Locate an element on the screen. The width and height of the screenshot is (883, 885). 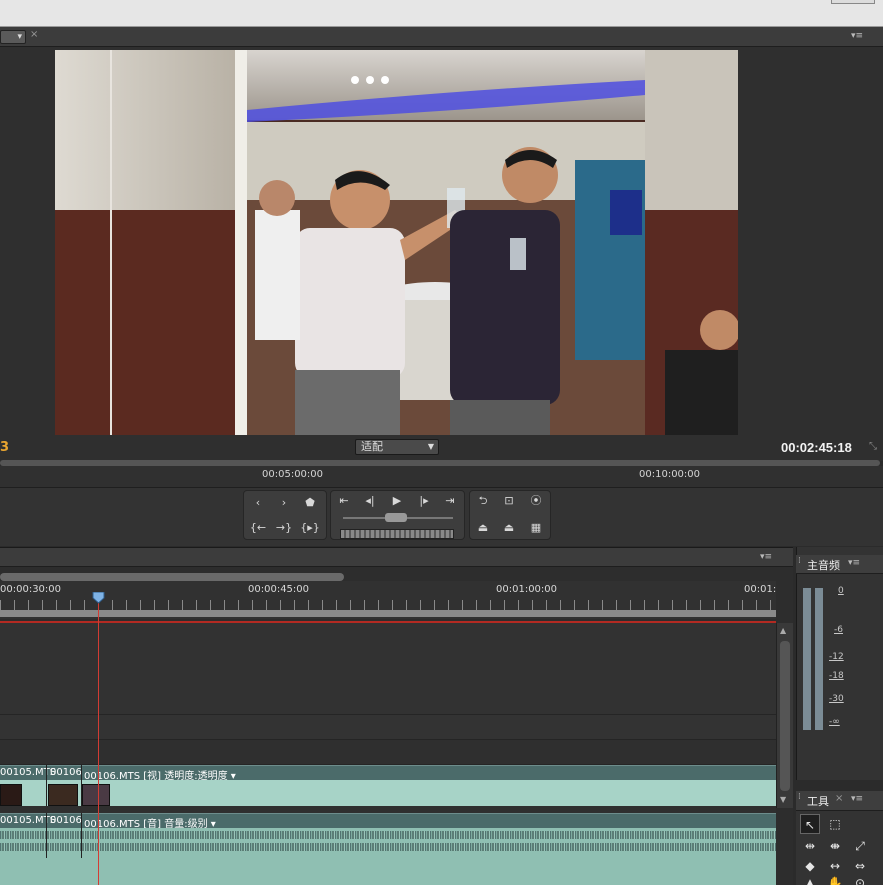
rate-stretch-tool-icon: ⤢ is located at coordinates (860, 846).